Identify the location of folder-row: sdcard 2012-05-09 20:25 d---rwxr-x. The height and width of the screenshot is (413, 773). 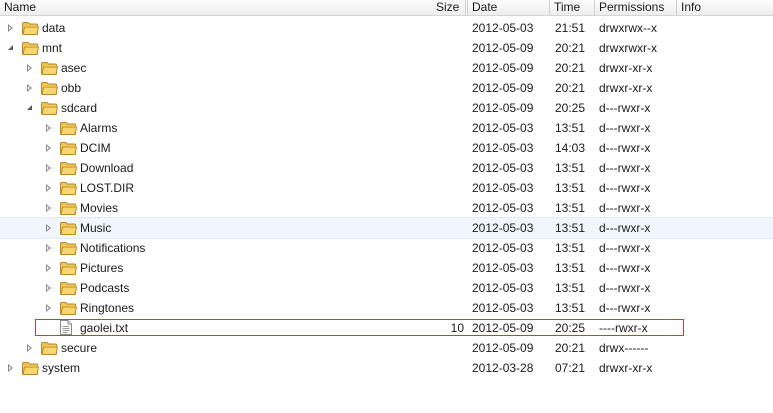
(386, 108).